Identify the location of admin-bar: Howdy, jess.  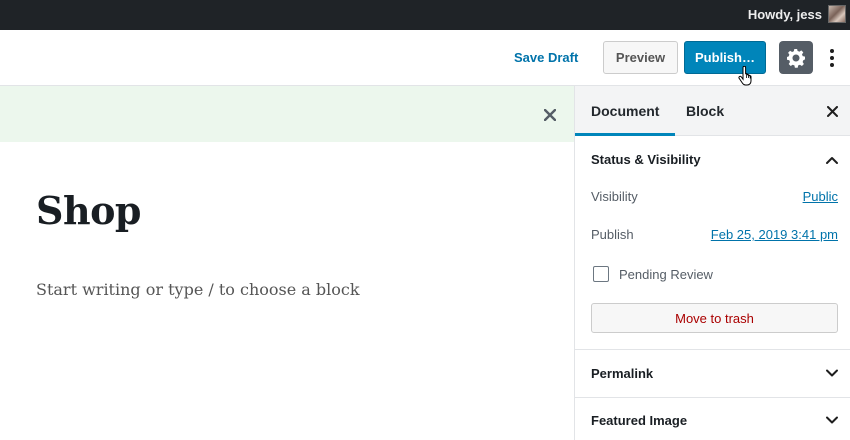
(425, 15).